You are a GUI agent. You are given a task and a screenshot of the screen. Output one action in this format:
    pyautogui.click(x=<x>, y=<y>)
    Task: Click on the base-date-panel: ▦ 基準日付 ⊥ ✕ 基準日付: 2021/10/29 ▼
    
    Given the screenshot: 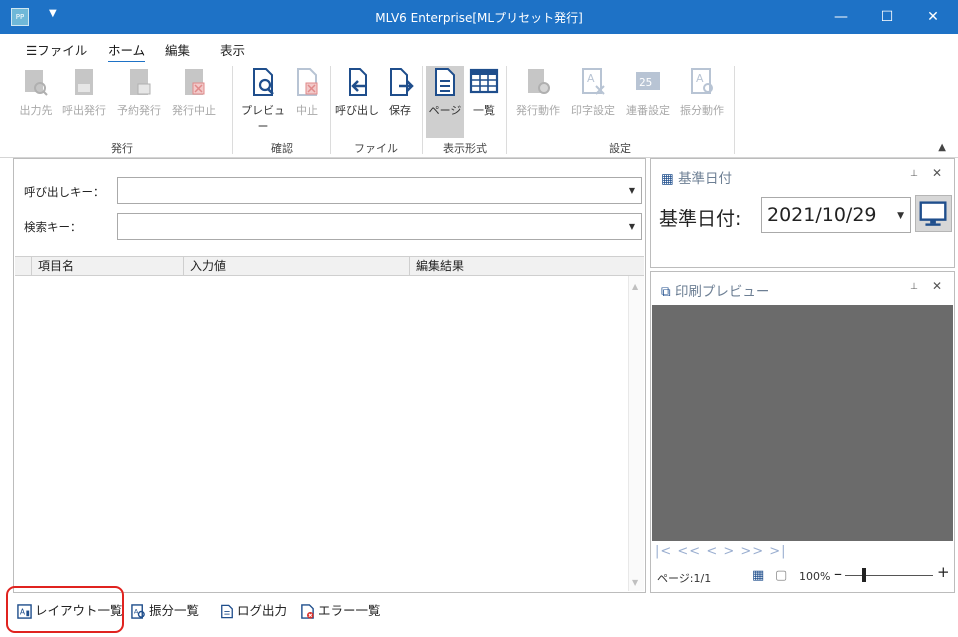 What is the action you would take?
    pyautogui.click(x=802, y=213)
    